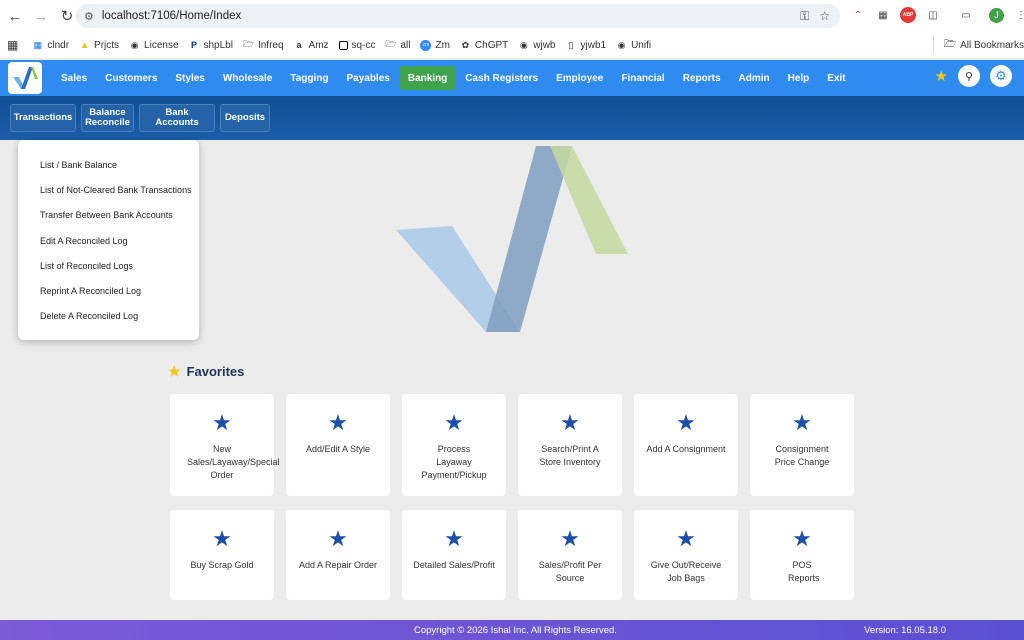  Describe the element at coordinates (966, 15) in the screenshot. I see `side-panel-icon: ▭` at that location.